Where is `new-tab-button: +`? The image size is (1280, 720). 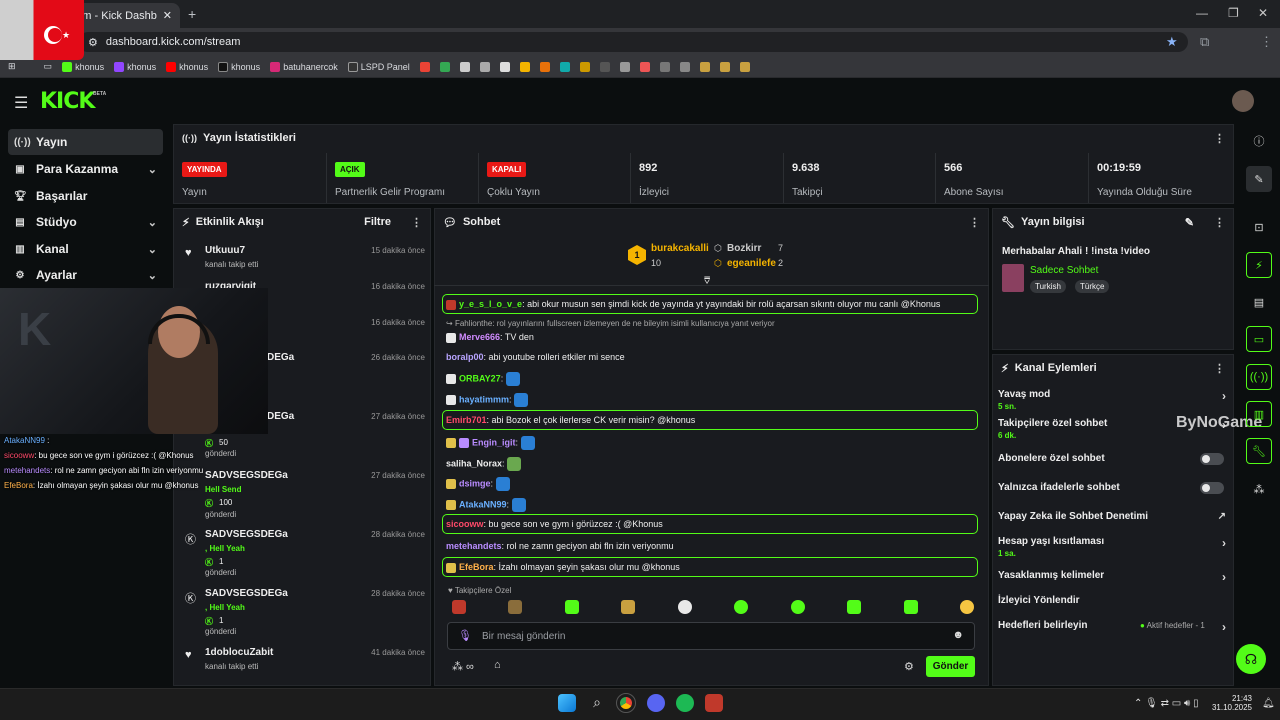 new-tab-button: + is located at coordinates (192, 14).